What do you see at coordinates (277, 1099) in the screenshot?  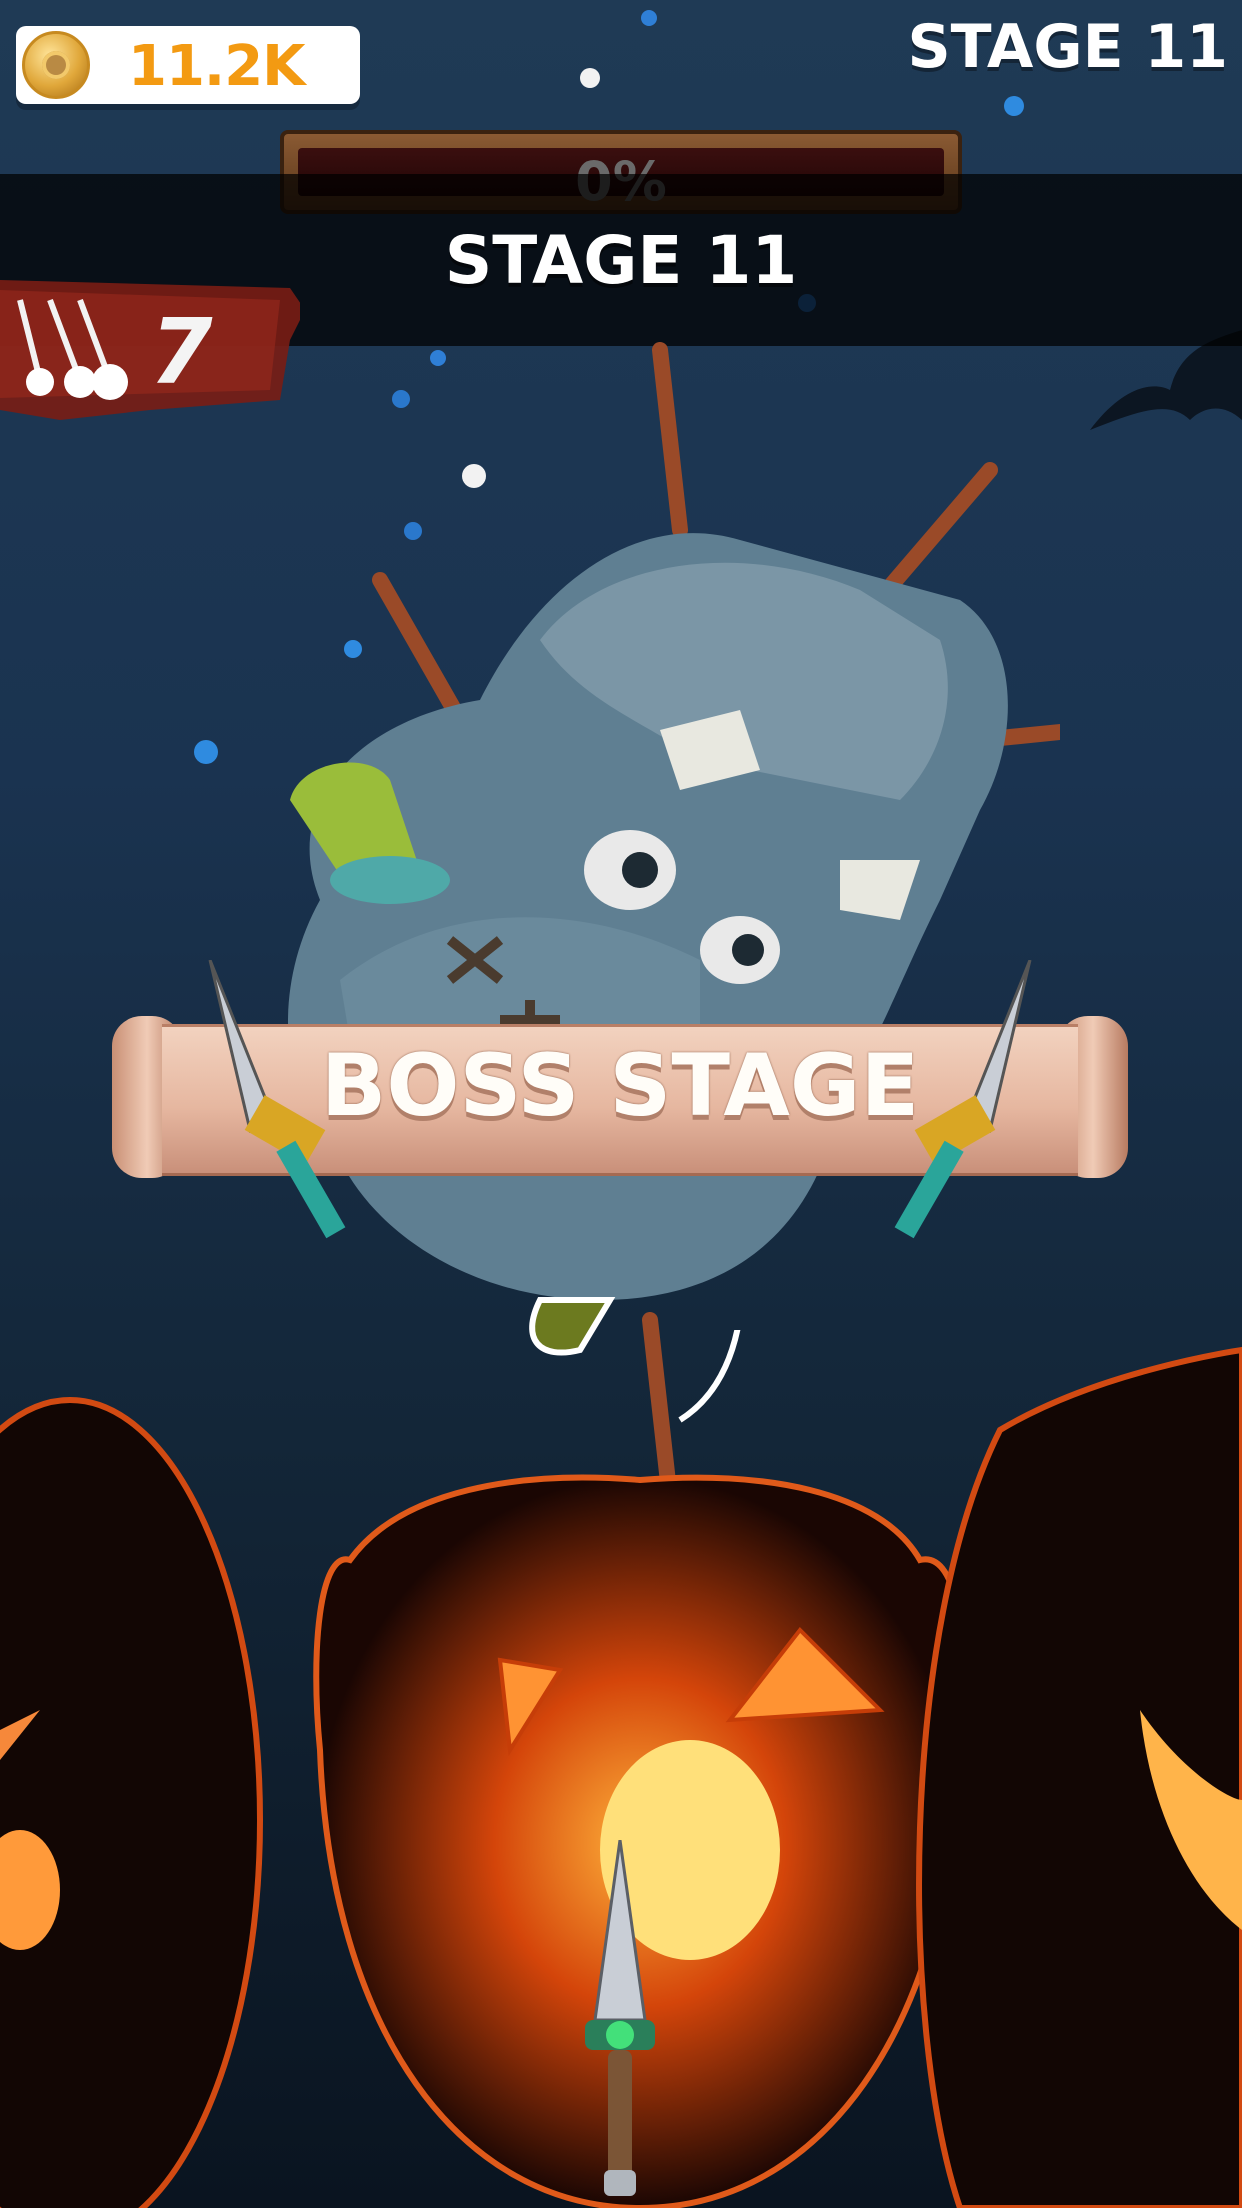 I see `dagger-left-icon` at bounding box center [277, 1099].